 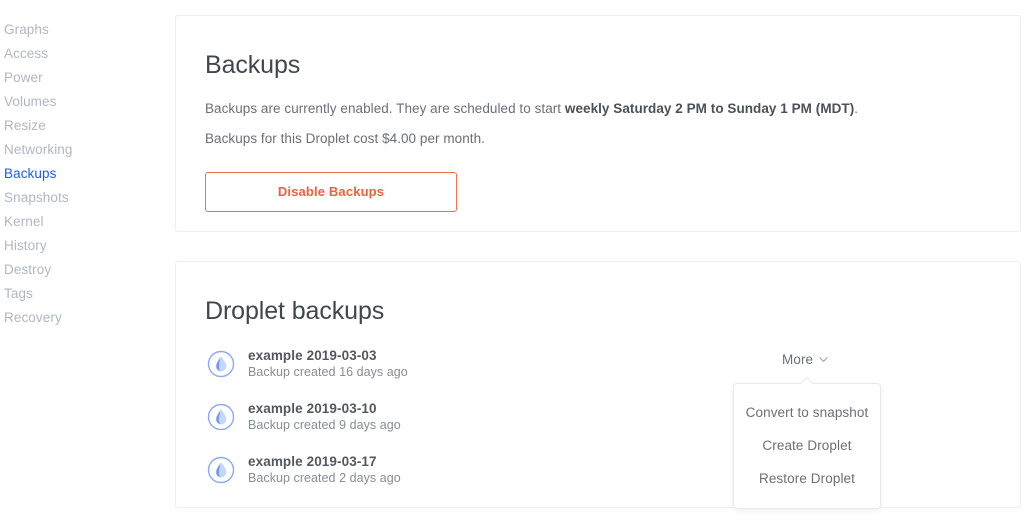 What do you see at coordinates (295, 311) in the screenshot?
I see `droplet-backups-title: Droplet backups` at bounding box center [295, 311].